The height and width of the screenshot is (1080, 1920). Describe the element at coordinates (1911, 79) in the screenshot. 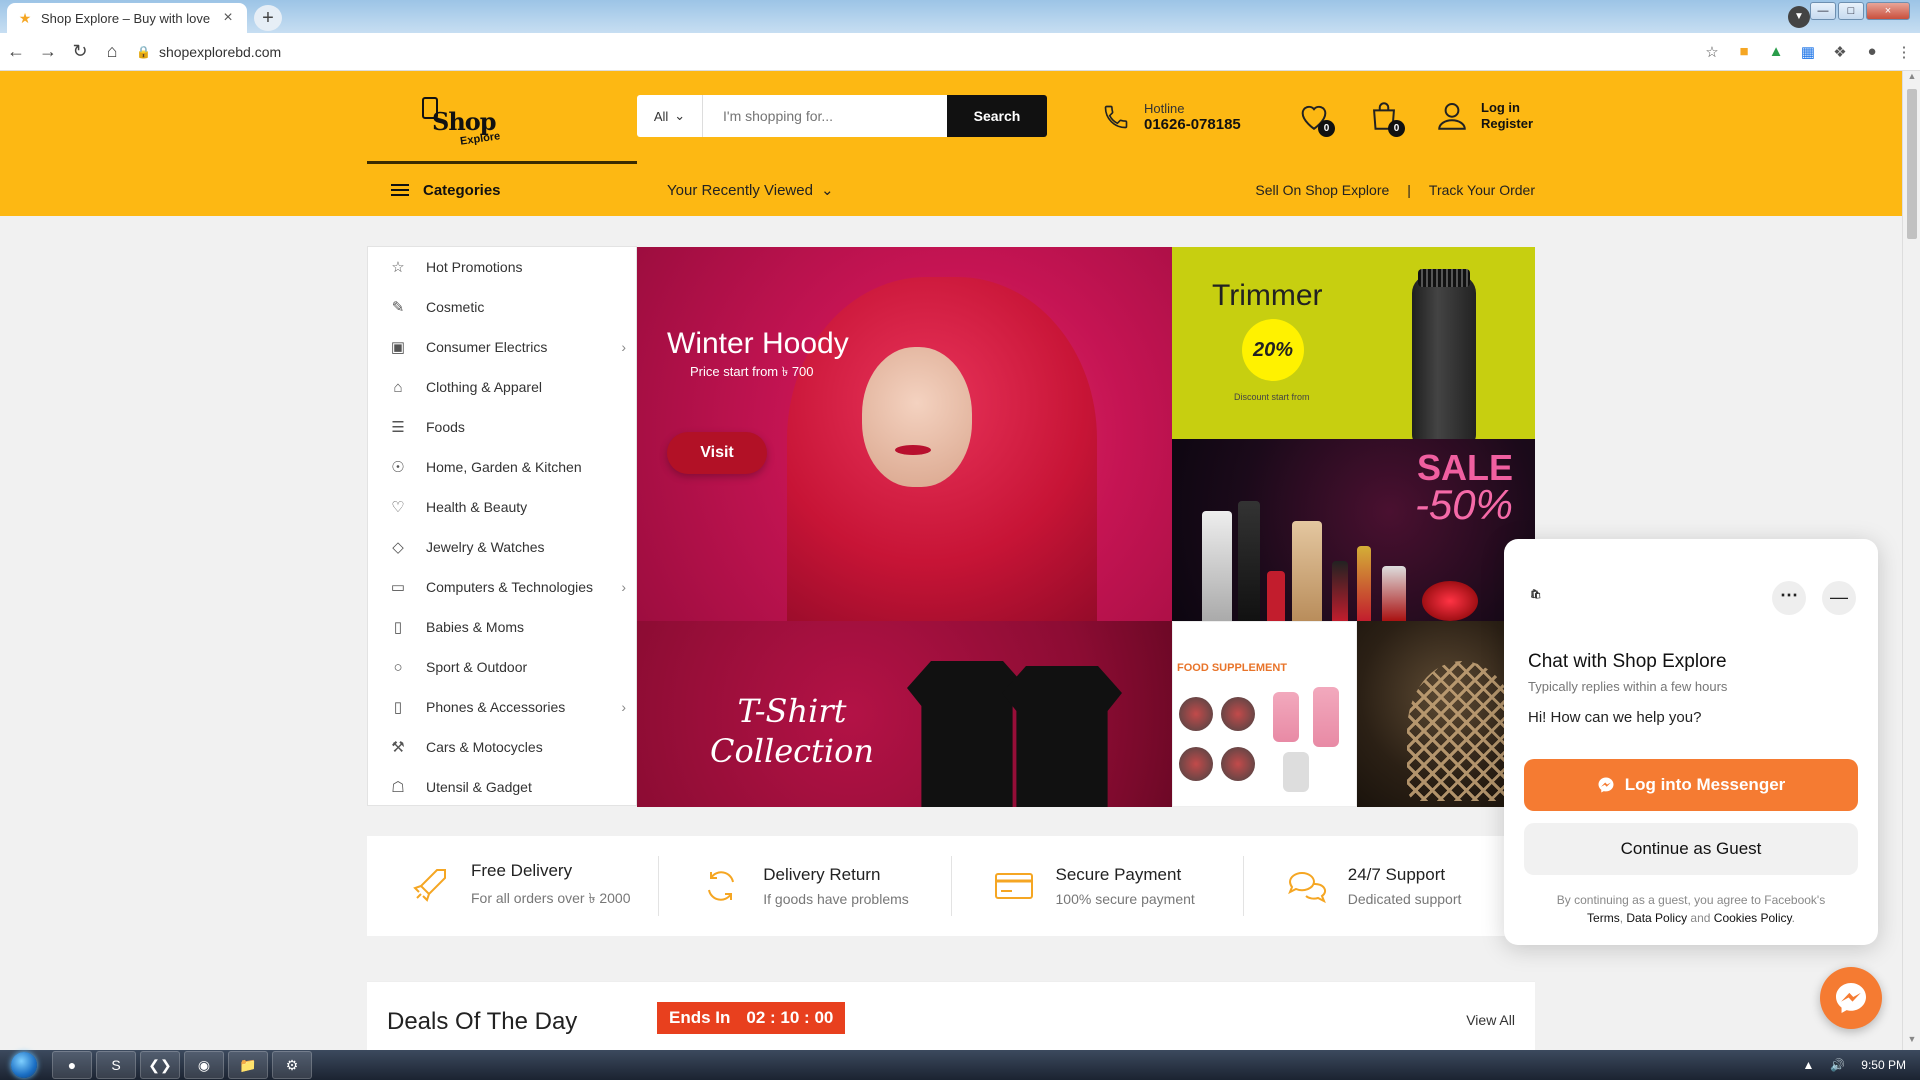

I see `scroll-up-icon: ▲` at that location.